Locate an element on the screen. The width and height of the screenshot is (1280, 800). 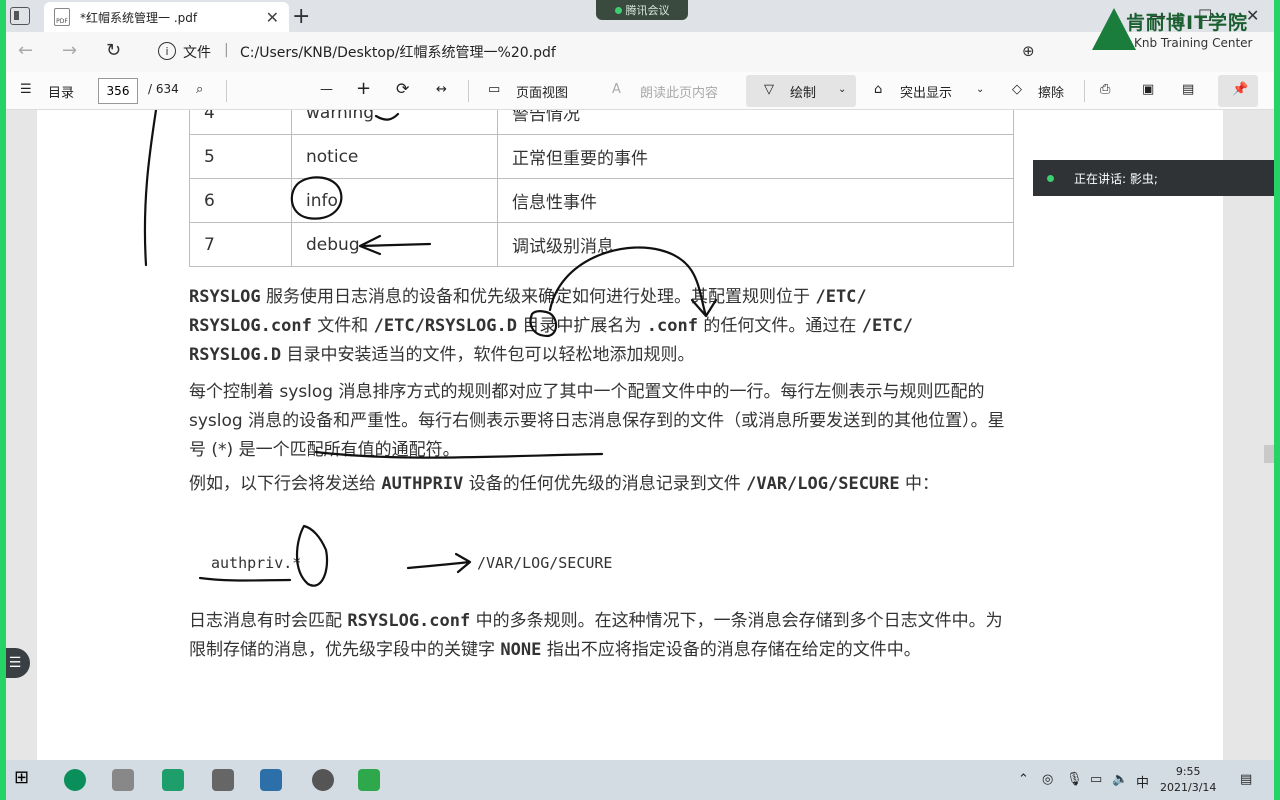
text-span: 日志消息有时会匹配 is located at coordinates (268, 621).